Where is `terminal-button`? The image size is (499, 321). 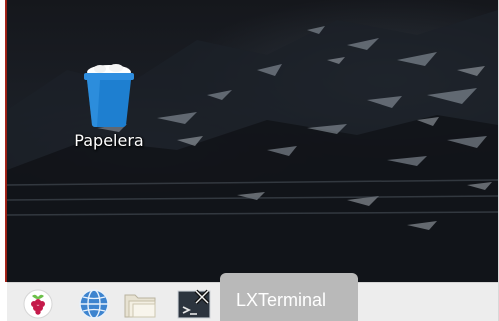 terminal-button is located at coordinates (194, 304).